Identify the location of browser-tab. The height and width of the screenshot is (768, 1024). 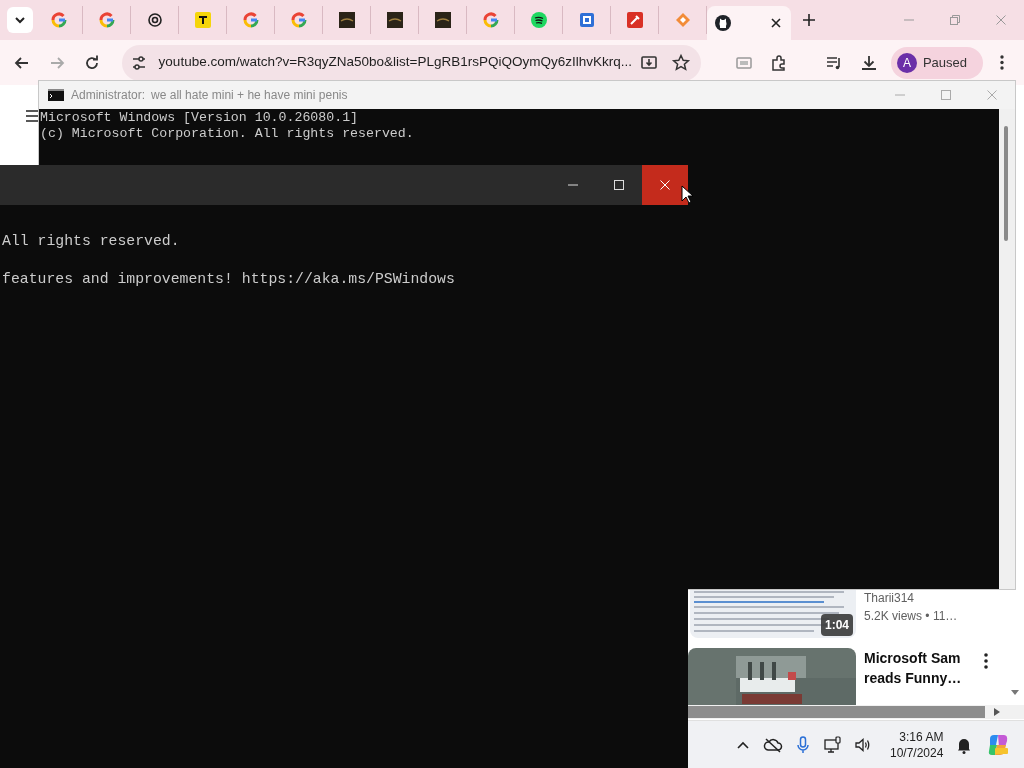
(749, 23).